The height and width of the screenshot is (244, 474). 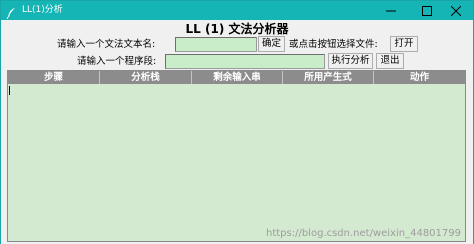 I want to click on minimize-icon, so click(x=391, y=11).